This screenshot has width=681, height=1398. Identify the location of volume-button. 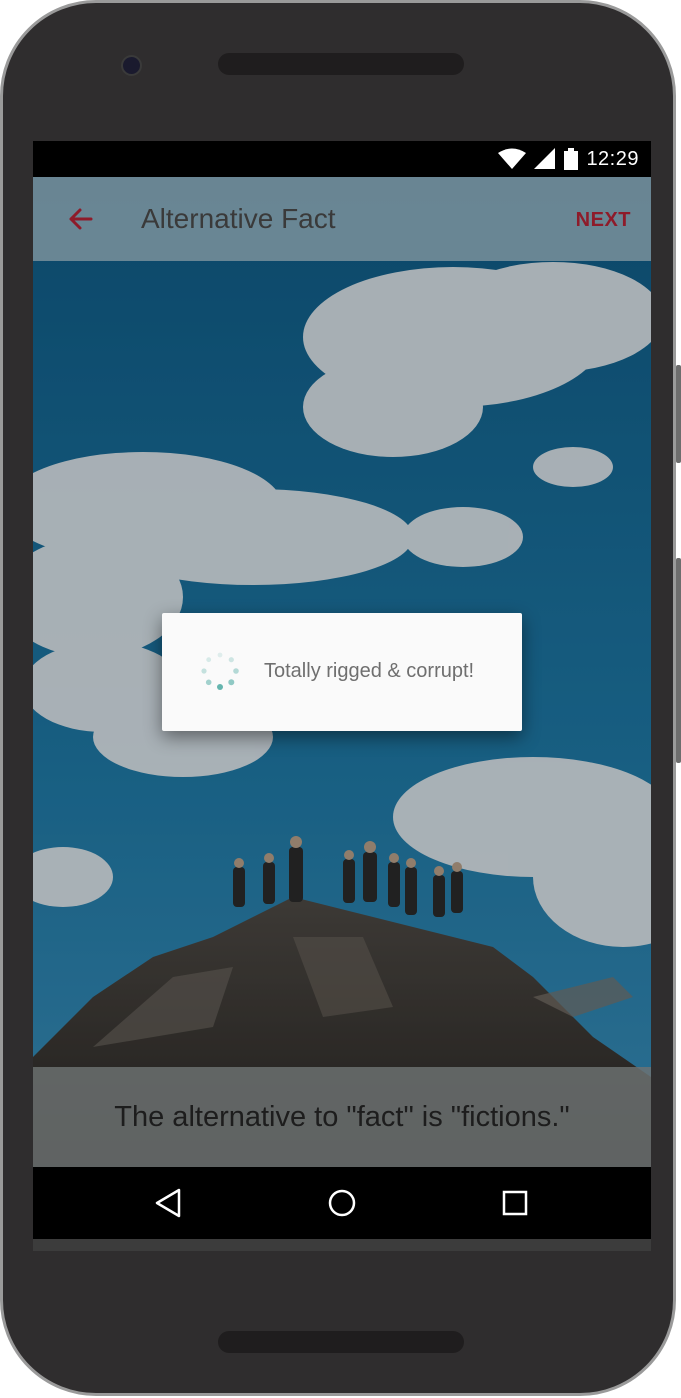
(678, 660).